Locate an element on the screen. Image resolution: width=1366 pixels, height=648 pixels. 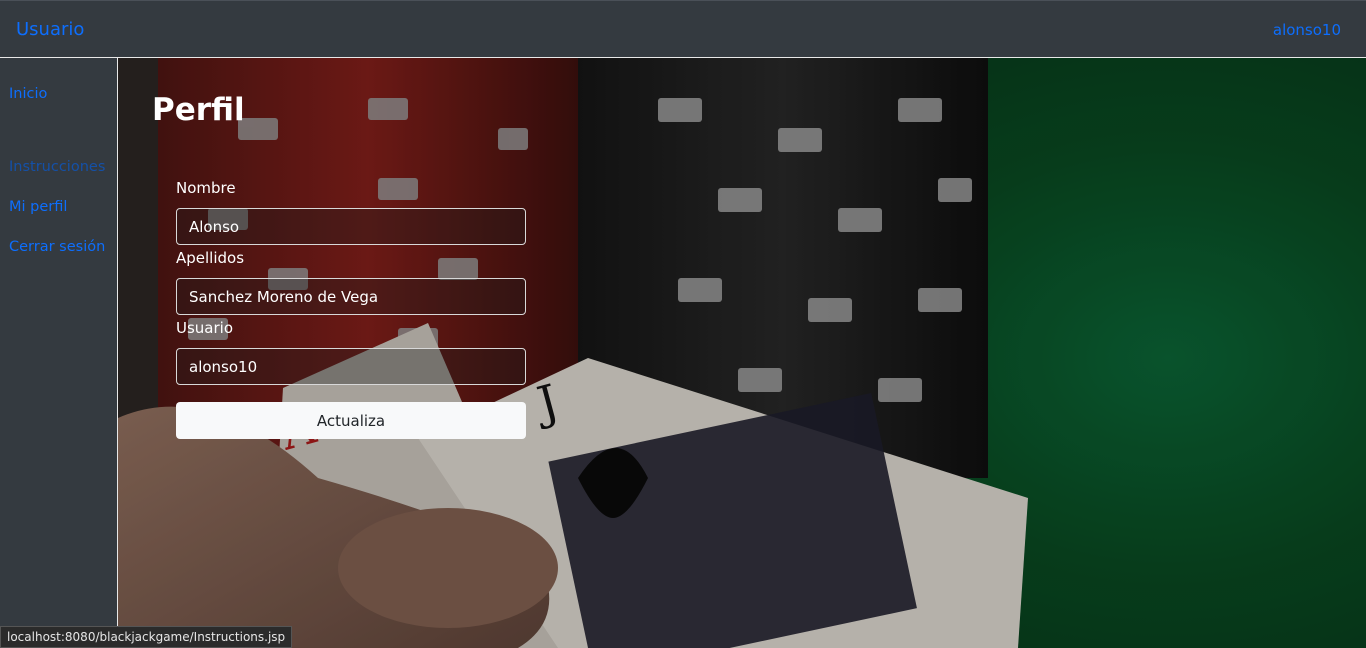
page-title: Perfil is located at coordinates (198, 110).